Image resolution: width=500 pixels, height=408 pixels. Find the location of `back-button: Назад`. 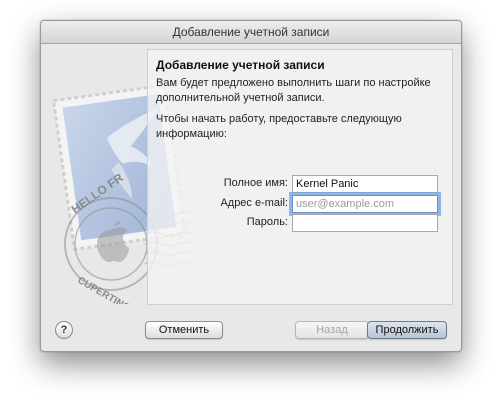

back-button: Назад is located at coordinates (332, 330).